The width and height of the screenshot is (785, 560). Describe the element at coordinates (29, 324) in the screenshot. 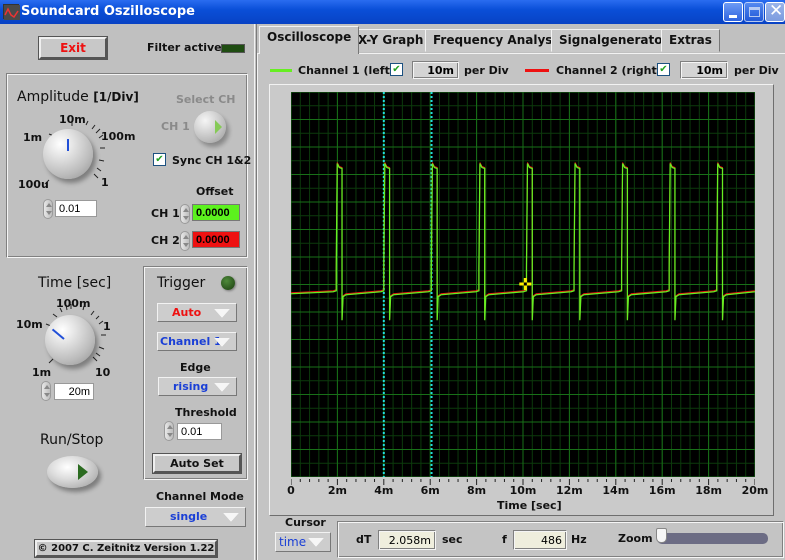

I see `time-scale-10m: 10m` at that location.